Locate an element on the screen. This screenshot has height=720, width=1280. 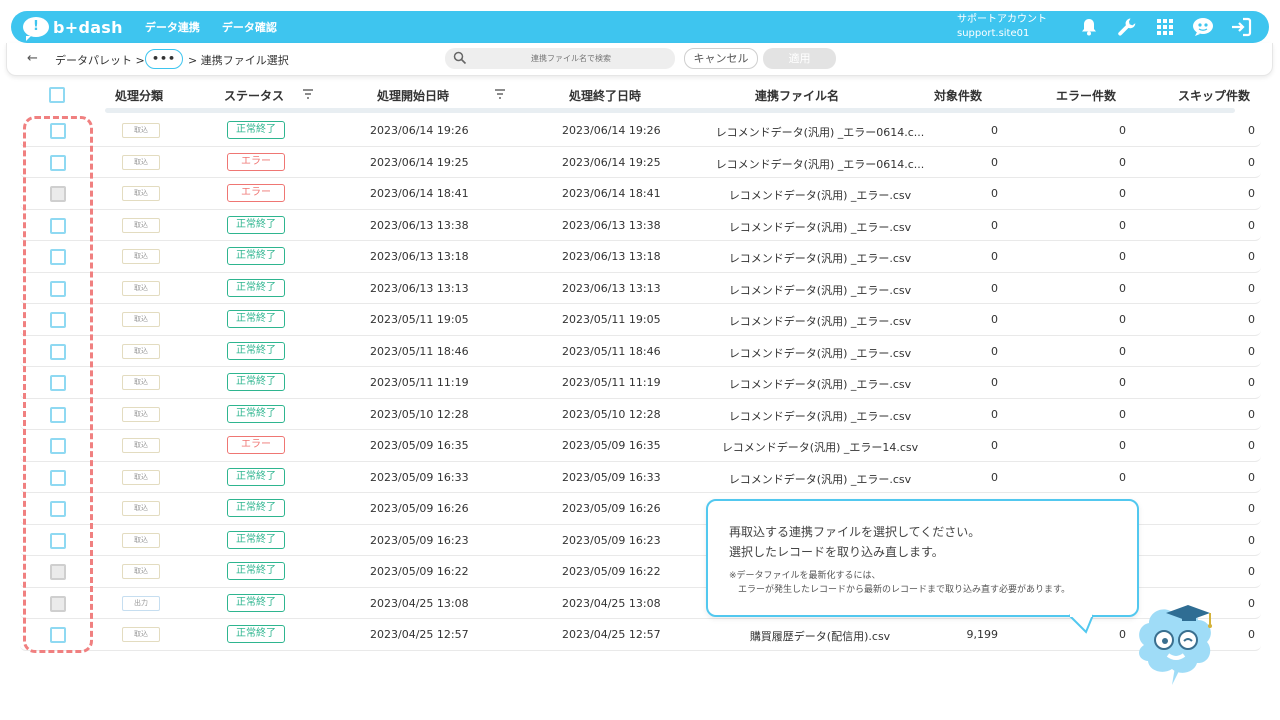
logout-icon is located at coordinates (1241, 27).